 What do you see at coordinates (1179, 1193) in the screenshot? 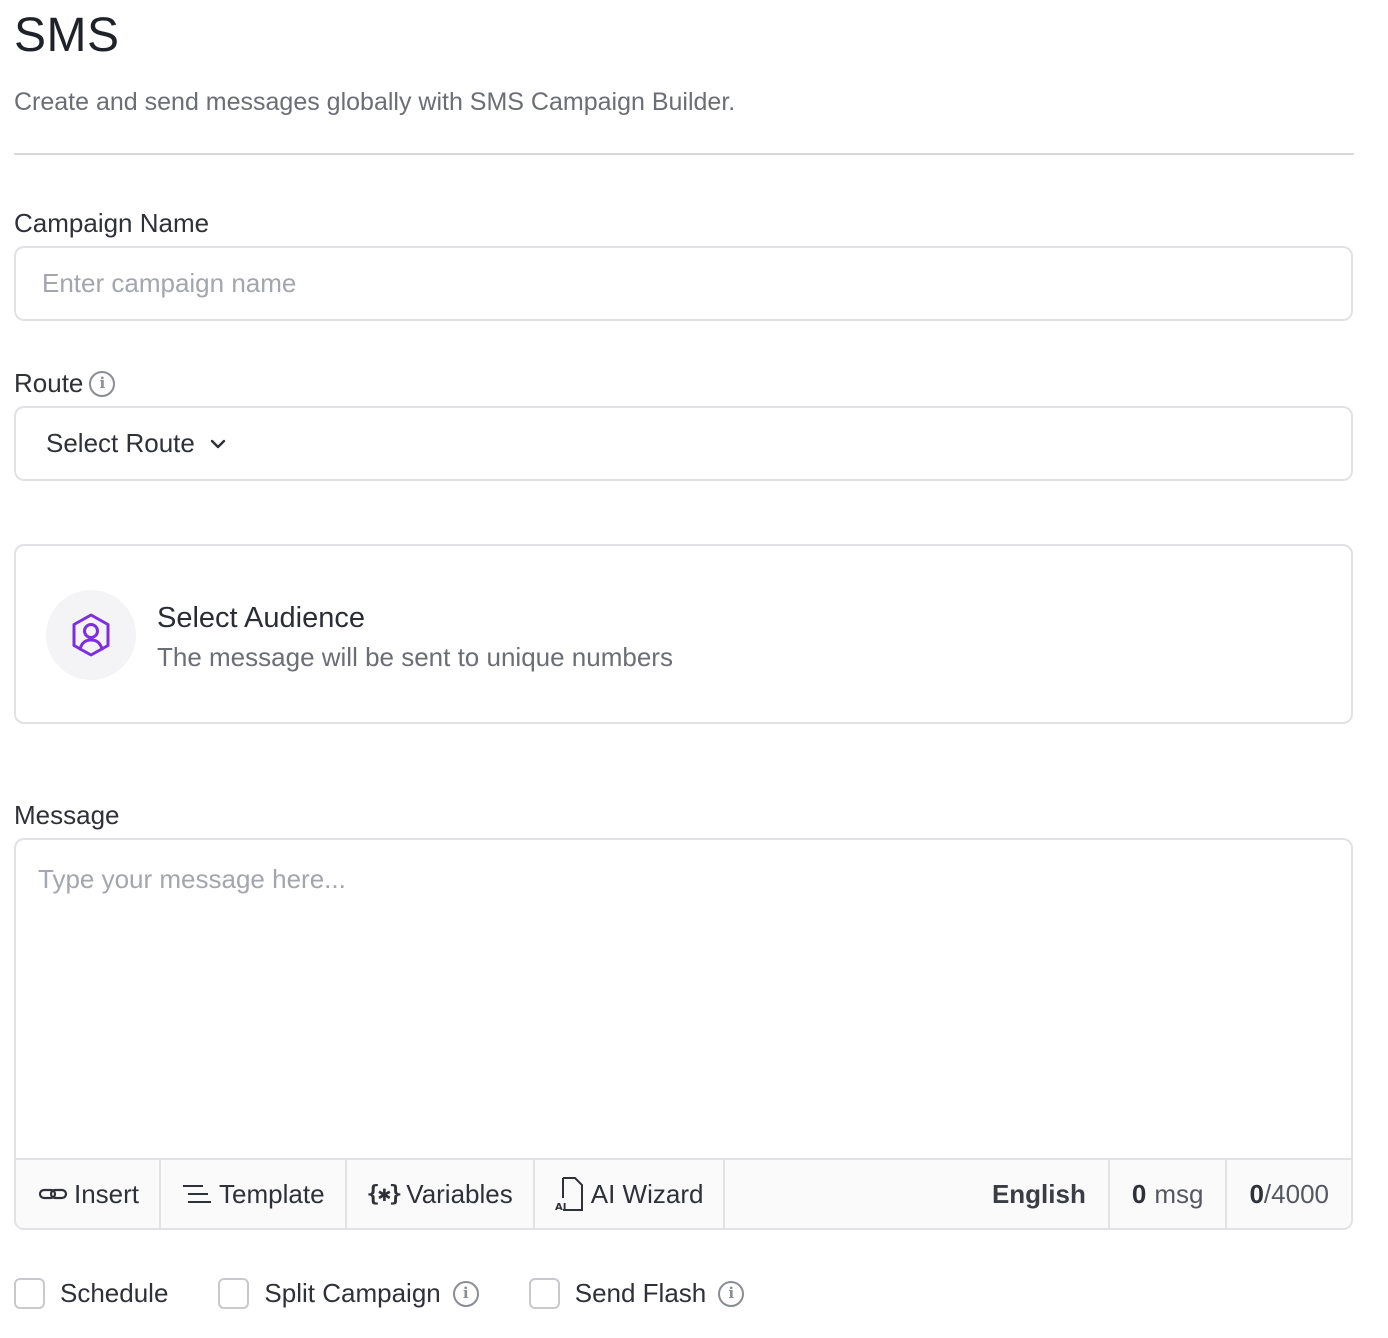
I see `message-count-unit: msg` at bounding box center [1179, 1193].